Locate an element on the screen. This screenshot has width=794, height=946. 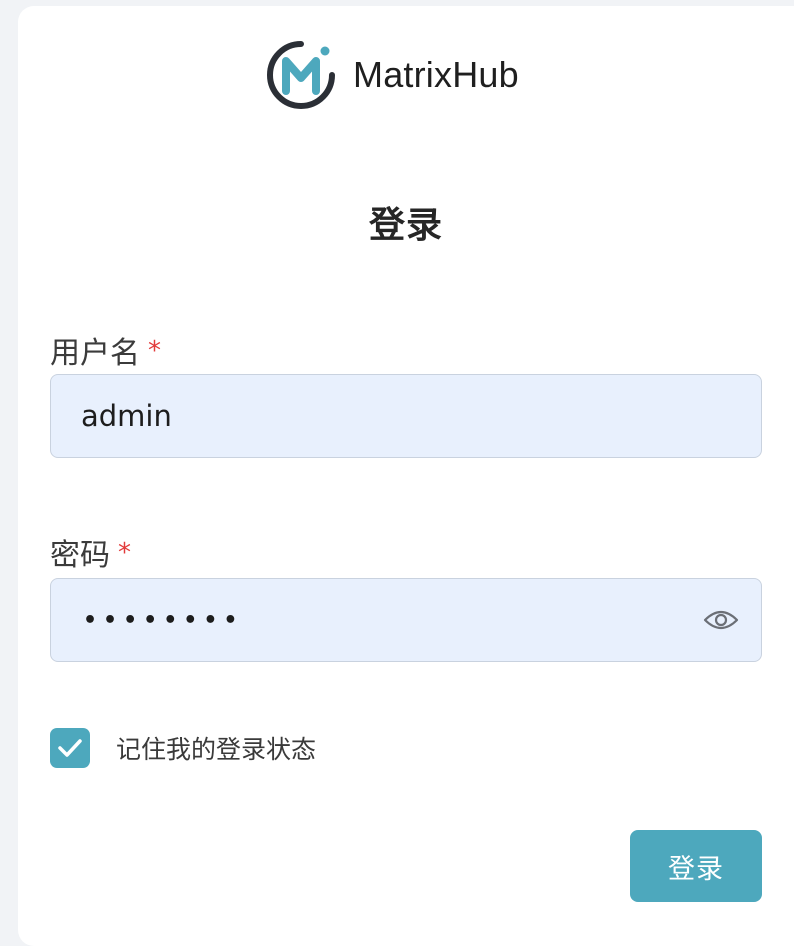
password-visibility-toggle is located at coordinates (721, 620).